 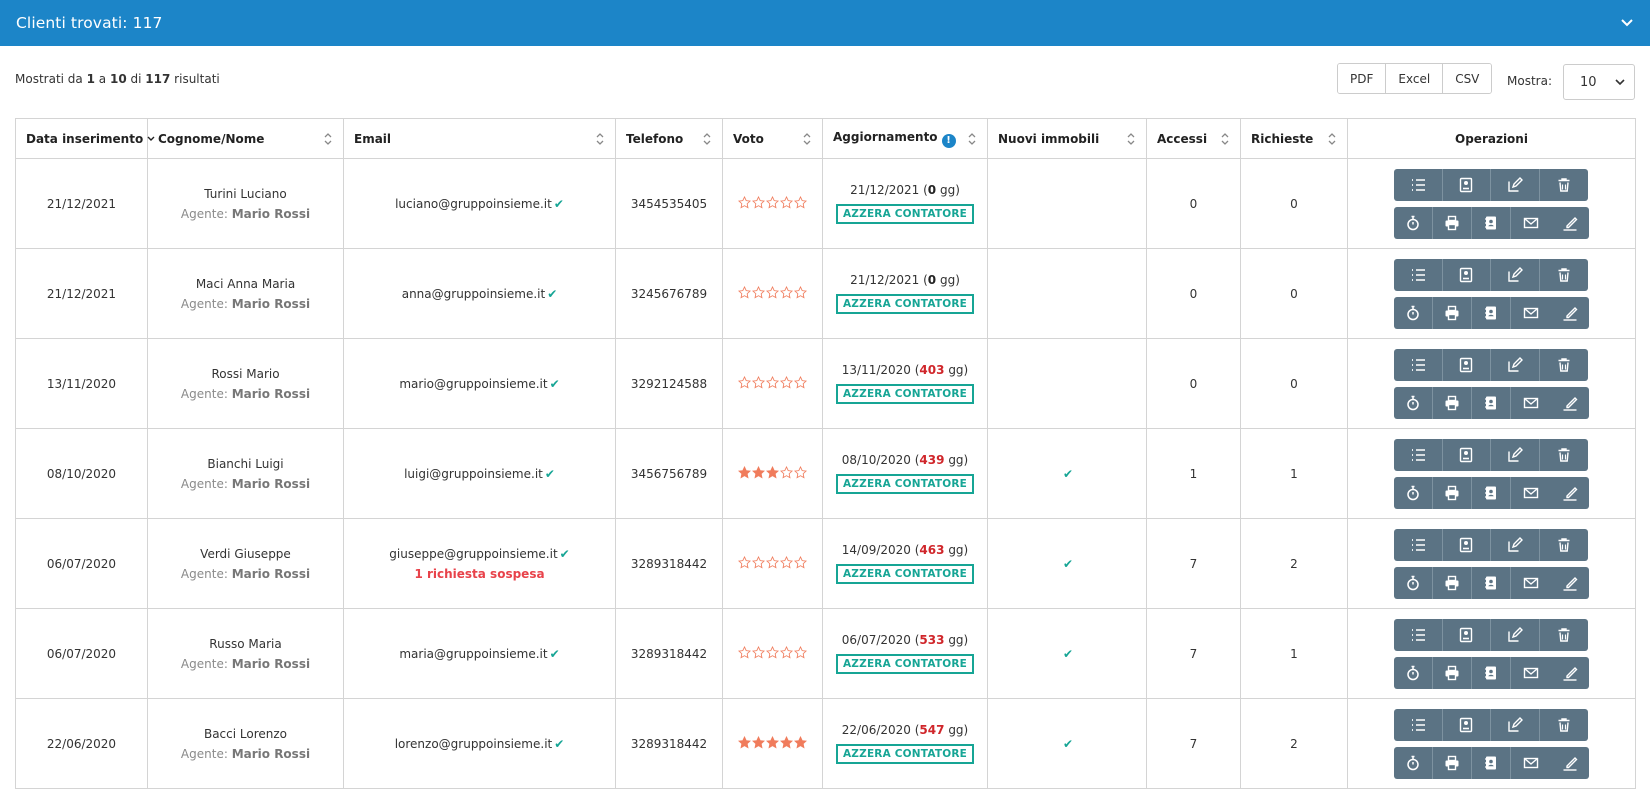 What do you see at coordinates (1467, 78) in the screenshot?
I see `export-csv-button: CSV` at bounding box center [1467, 78].